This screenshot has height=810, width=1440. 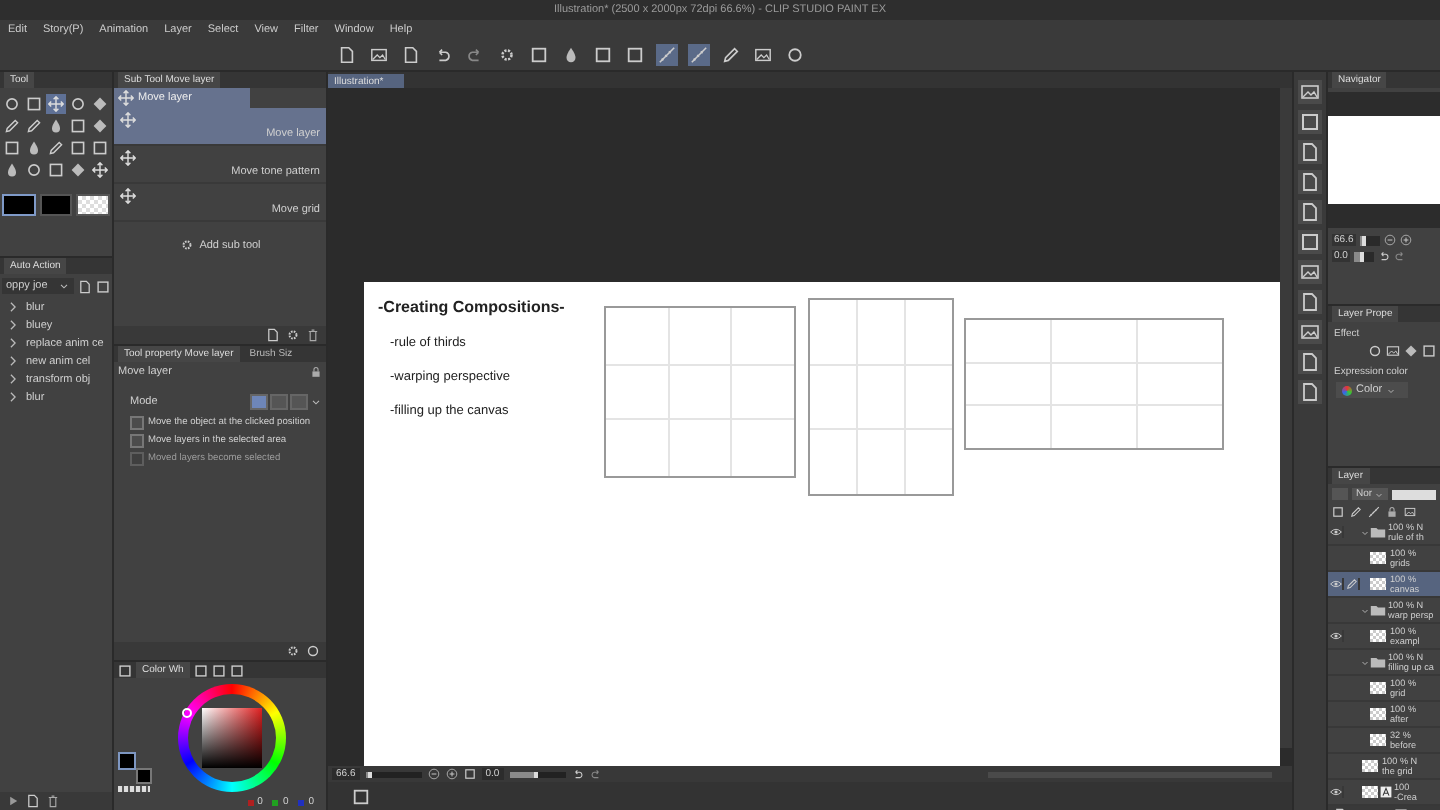 I want to click on color-circles-icon, so click(x=1347, y=390).